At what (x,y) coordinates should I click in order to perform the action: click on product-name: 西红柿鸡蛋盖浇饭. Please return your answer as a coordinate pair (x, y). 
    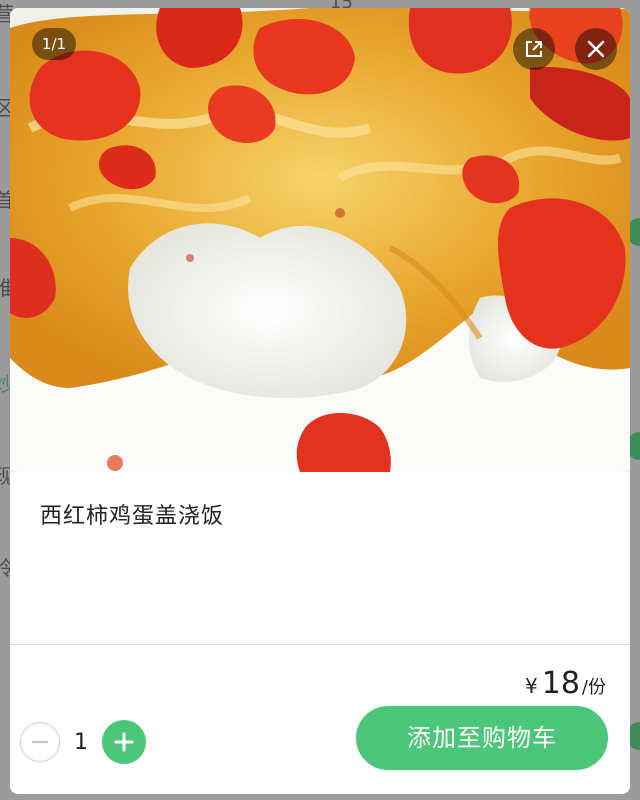
    Looking at the image, I should click on (132, 516).